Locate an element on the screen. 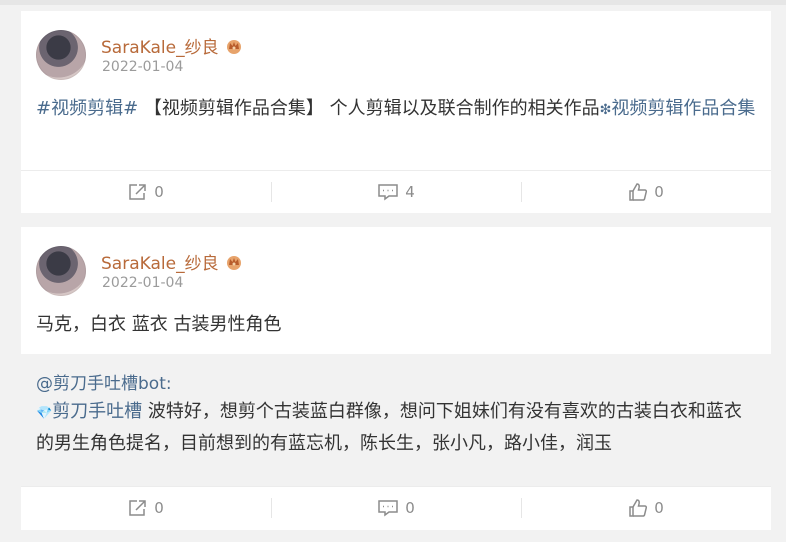 The height and width of the screenshot is (542, 786). hashtag-link: #视频剪辑# is located at coordinates (87, 108).